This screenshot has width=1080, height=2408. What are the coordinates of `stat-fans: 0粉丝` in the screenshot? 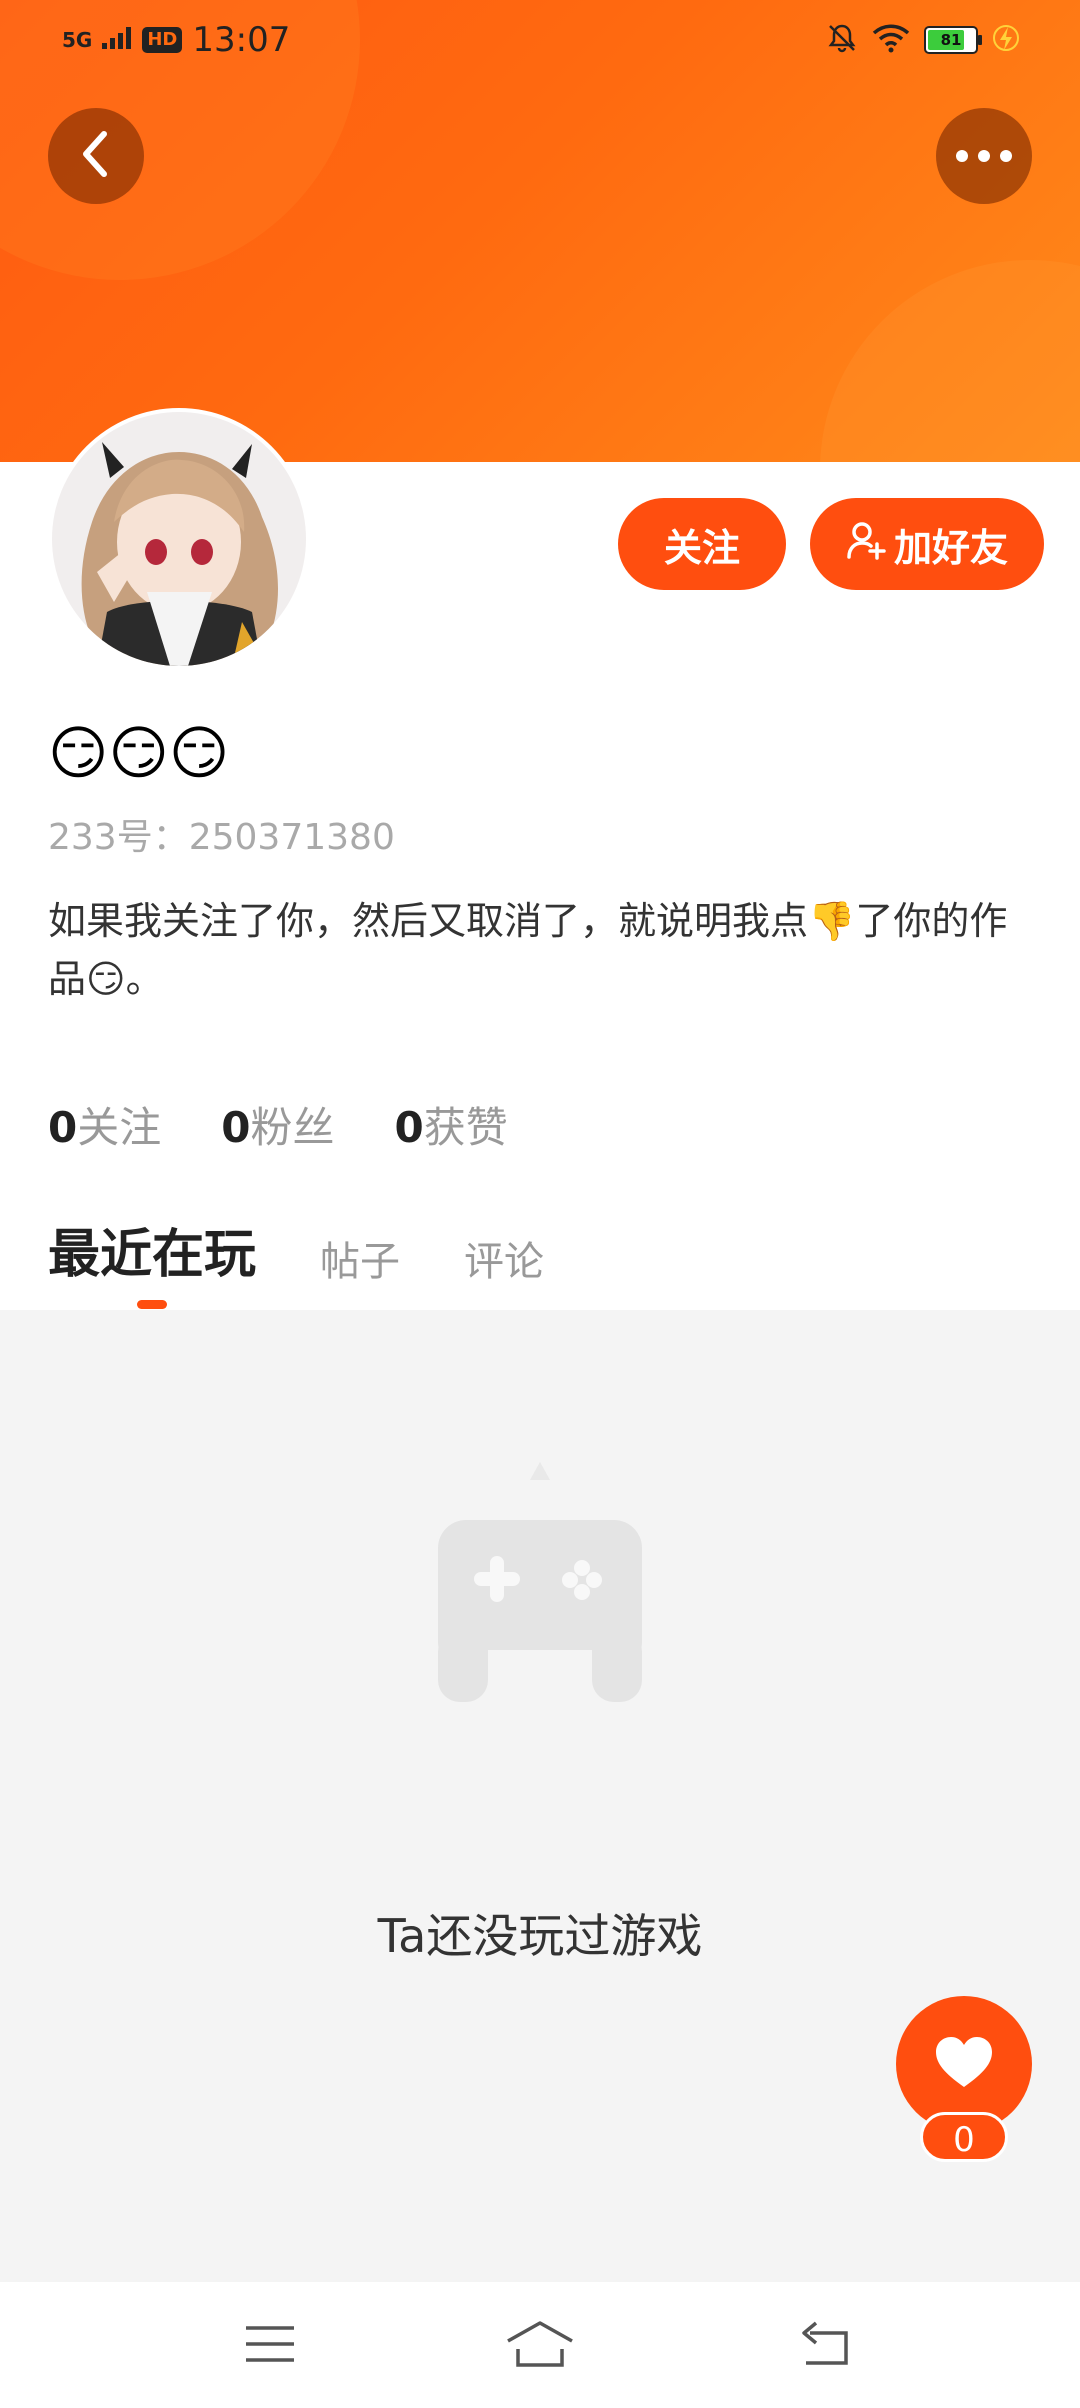 It's located at (277, 1124).